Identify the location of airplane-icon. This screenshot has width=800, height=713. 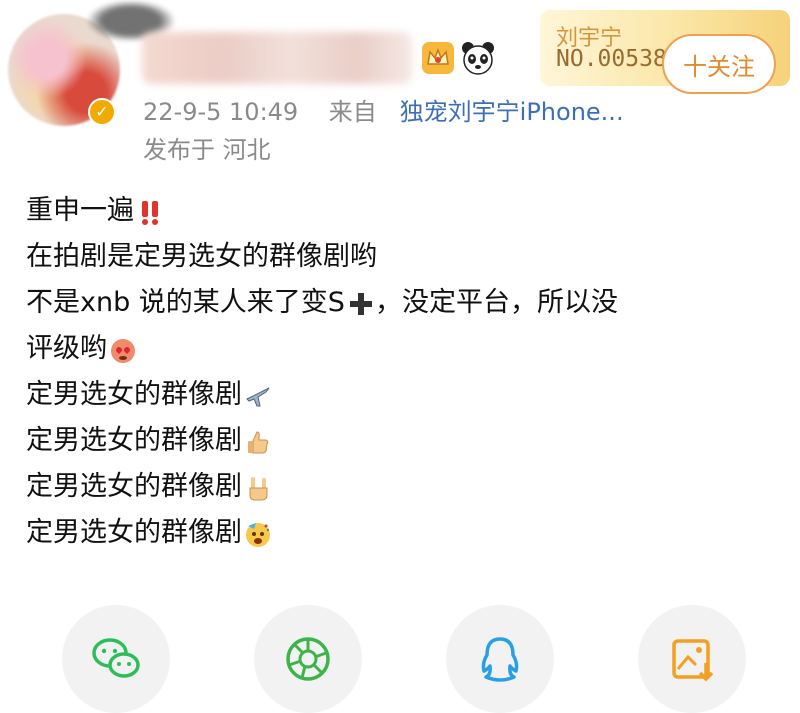
(258, 396).